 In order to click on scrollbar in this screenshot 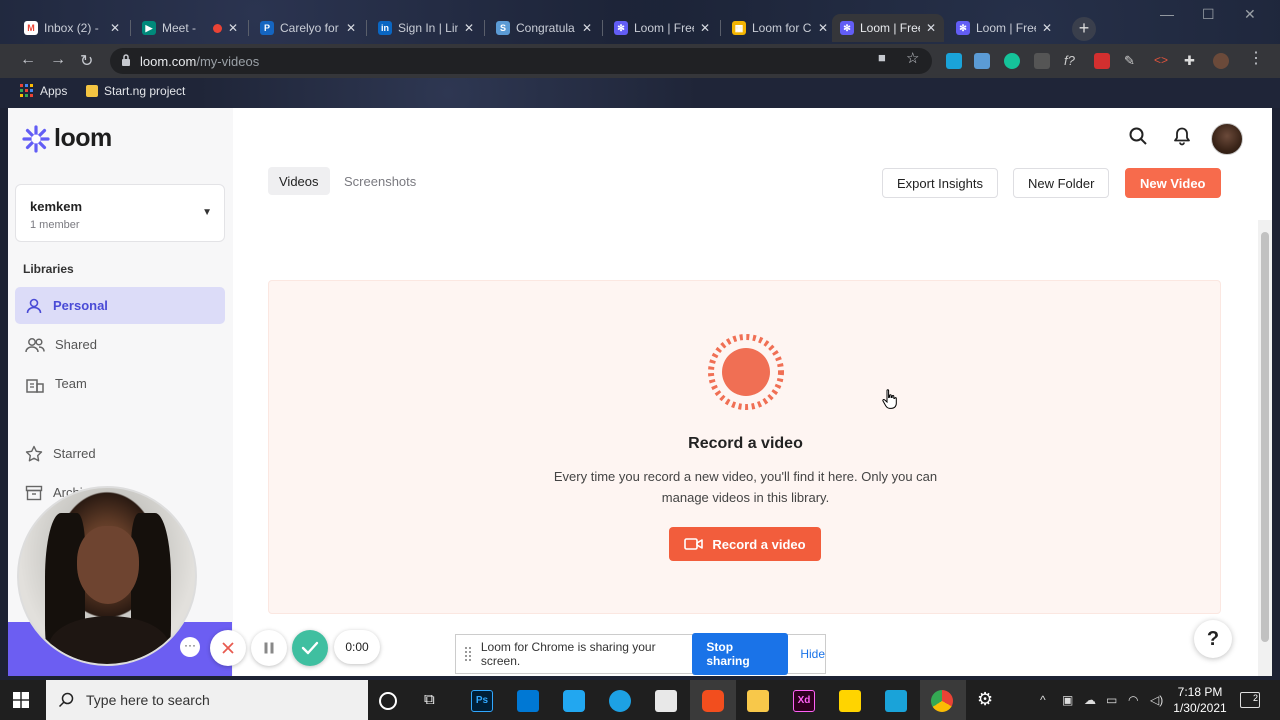, I will do `click(1265, 448)`.